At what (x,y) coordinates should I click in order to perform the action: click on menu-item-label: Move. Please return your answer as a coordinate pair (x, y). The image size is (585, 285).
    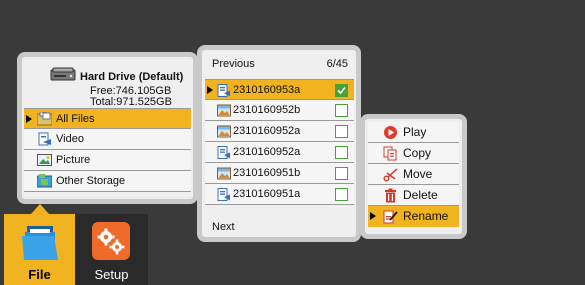
    Looking at the image, I should click on (418, 174).